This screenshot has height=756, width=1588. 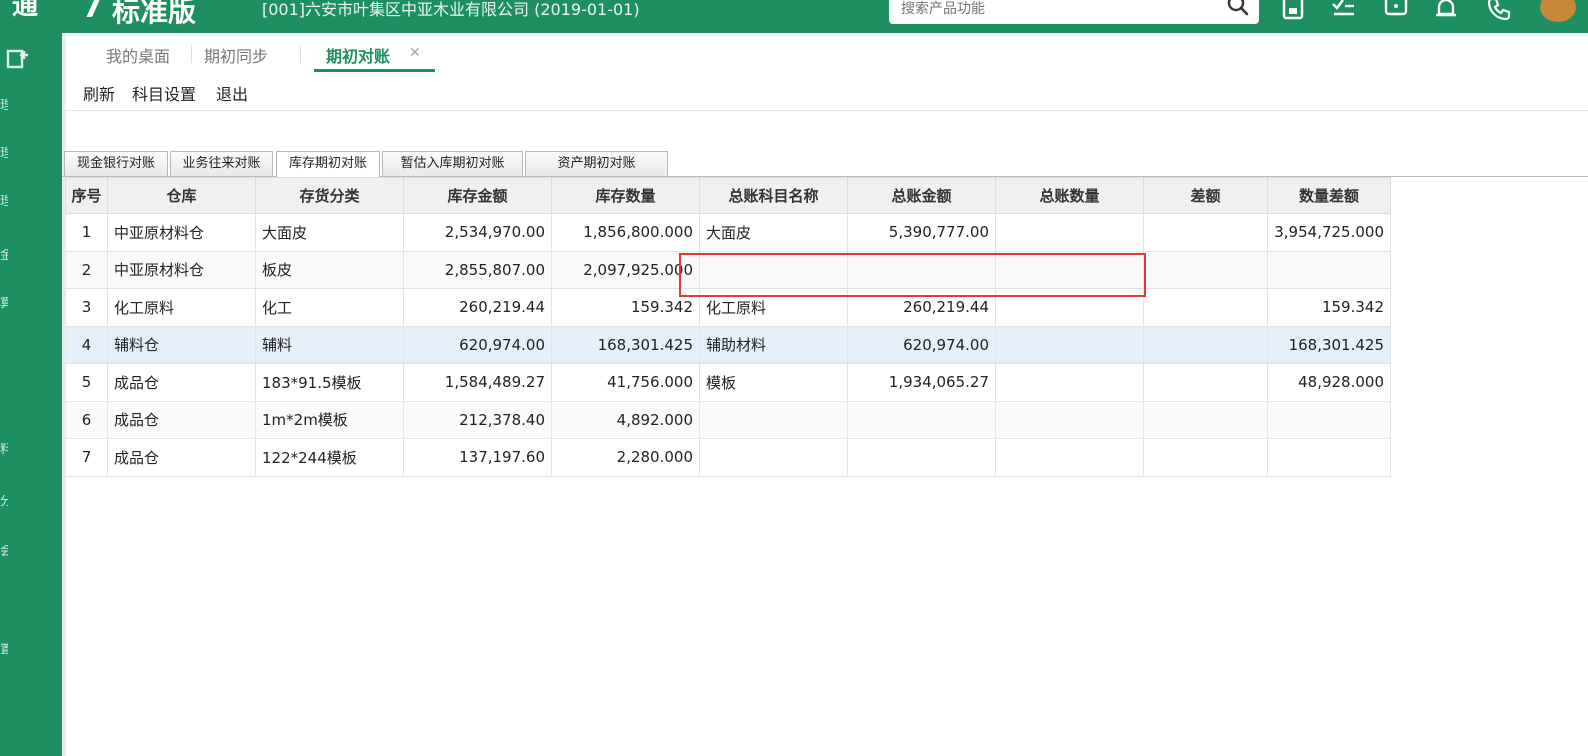 What do you see at coordinates (477, 382) in the screenshot?
I see `cell-stock-amount: 1,584,489.27` at bounding box center [477, 382].